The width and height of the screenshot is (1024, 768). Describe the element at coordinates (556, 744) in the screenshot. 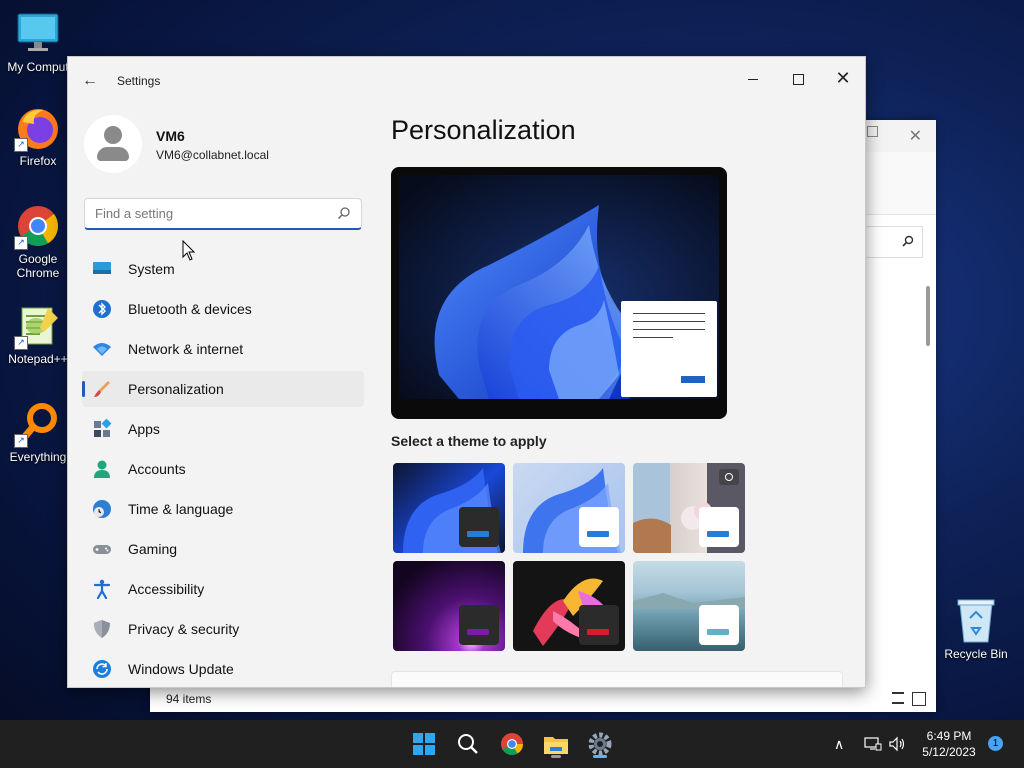

I see `taskbar-file-explorer` at that location.